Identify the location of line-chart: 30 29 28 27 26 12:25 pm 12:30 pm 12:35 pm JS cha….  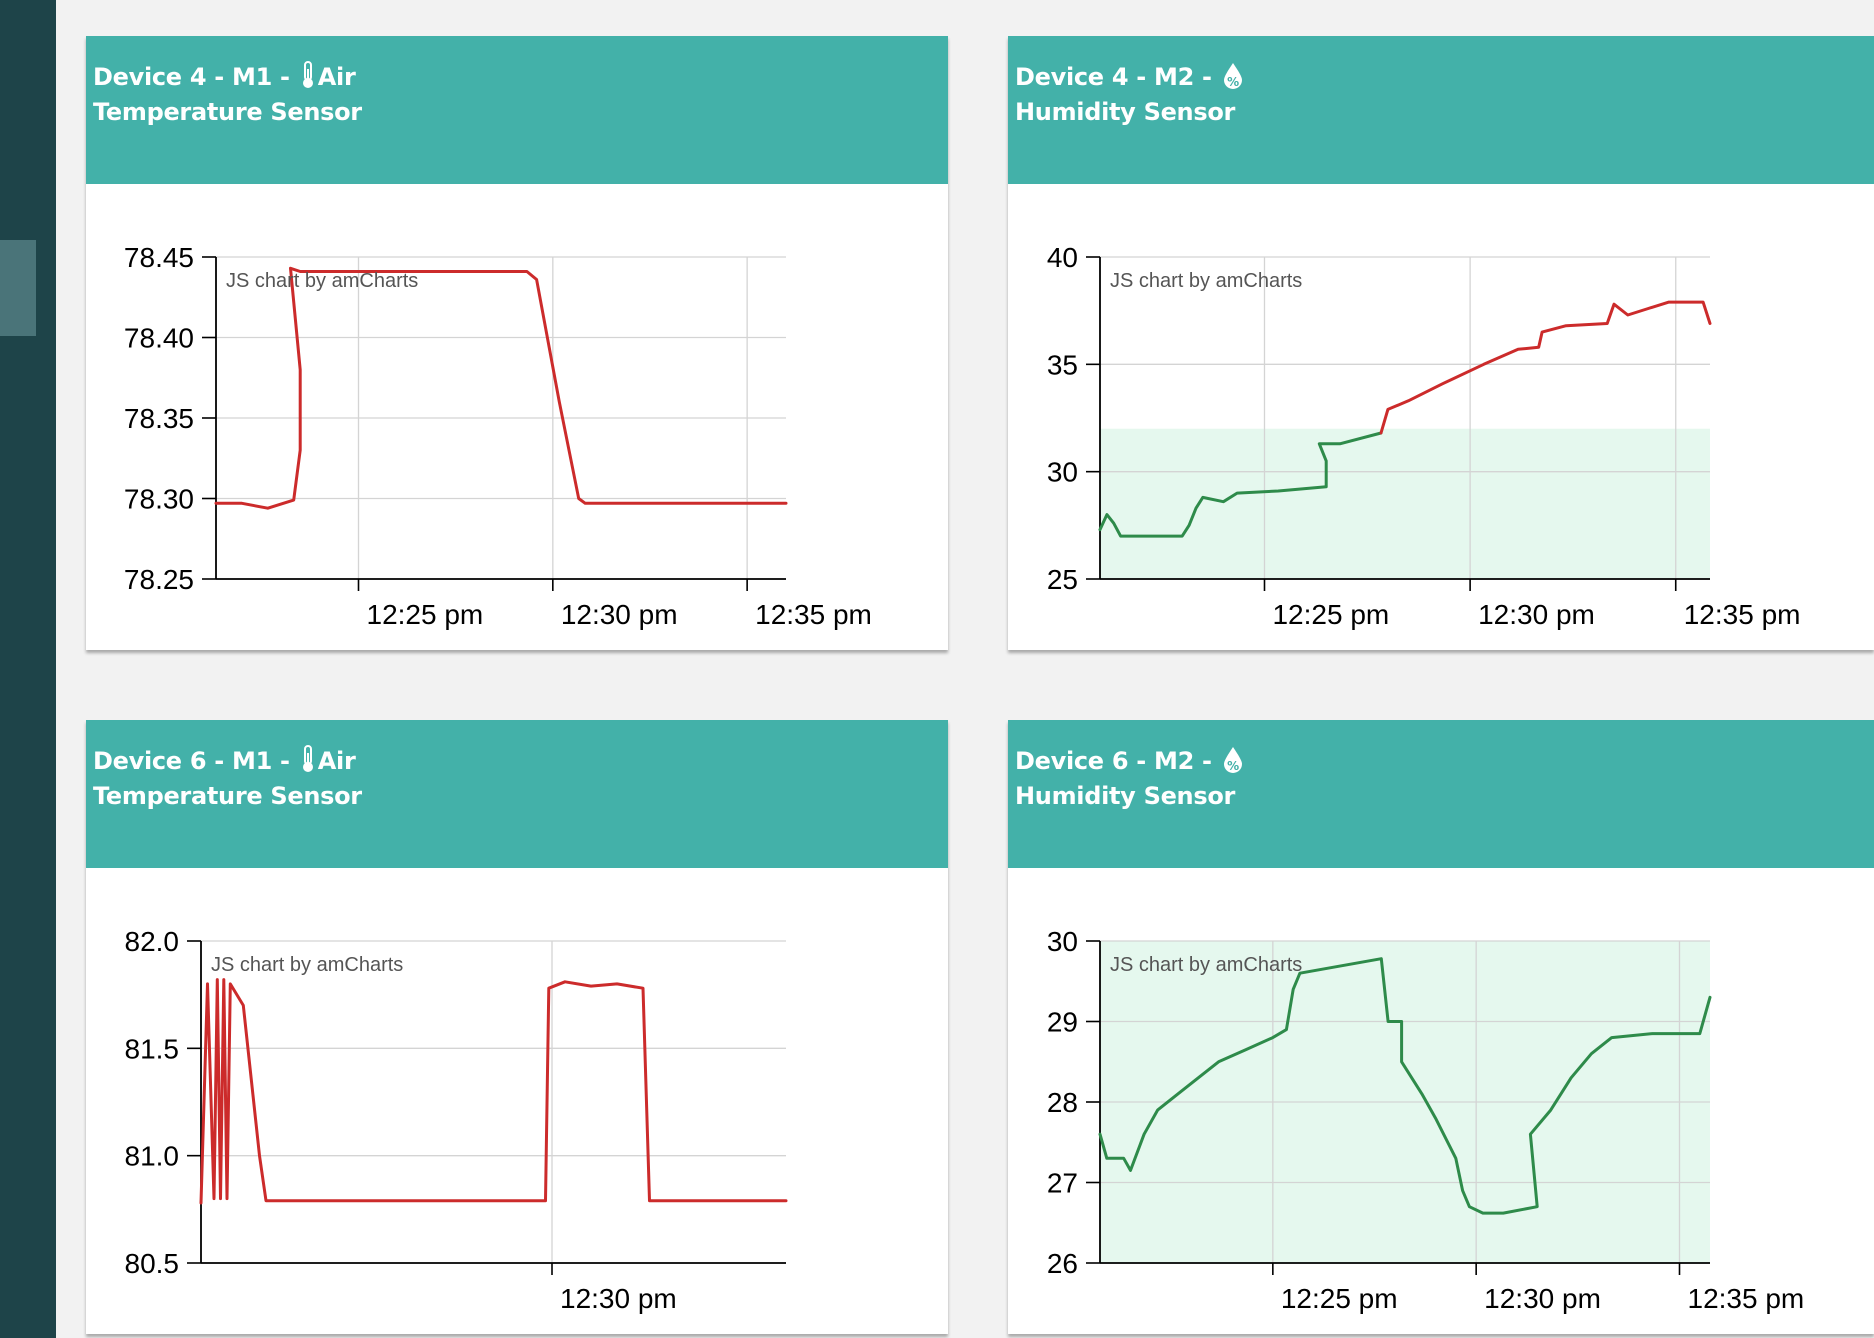
(1426, 1120).